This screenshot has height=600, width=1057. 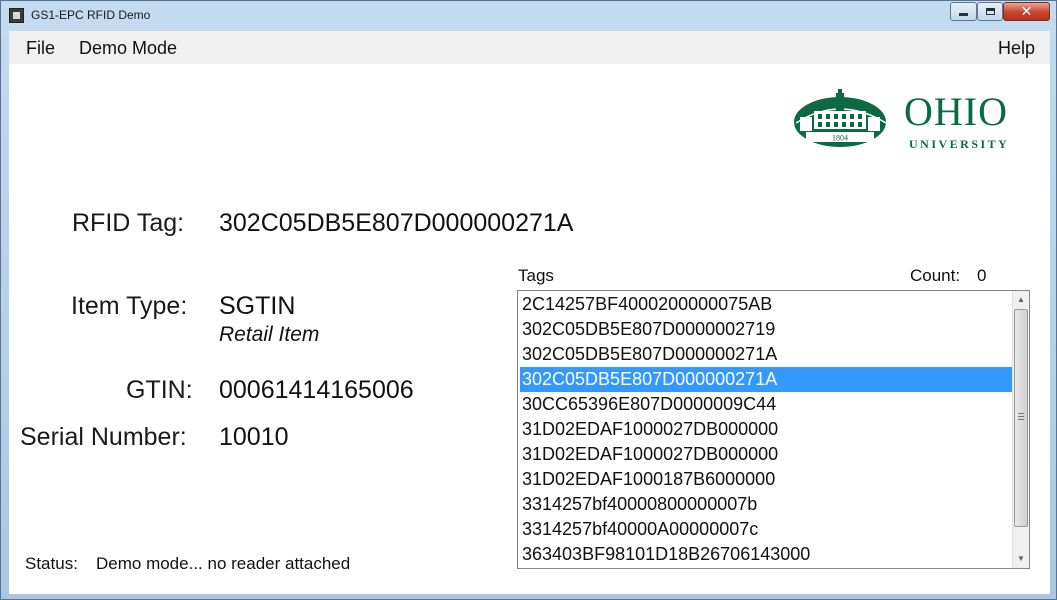 What do you see at coordinates (528, 16) in the screenshot?
I see `title-bar: GS1-EPC RFID Demo ✕` at bounding box center [528, 16].